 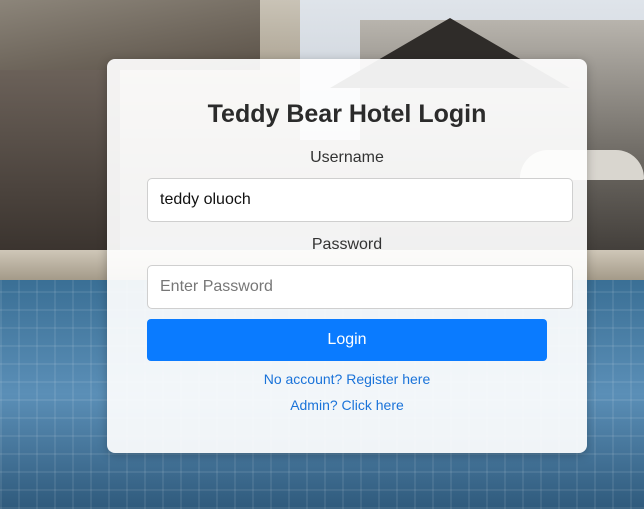 I want to click on background-terrace, so click(x=60, y=160).